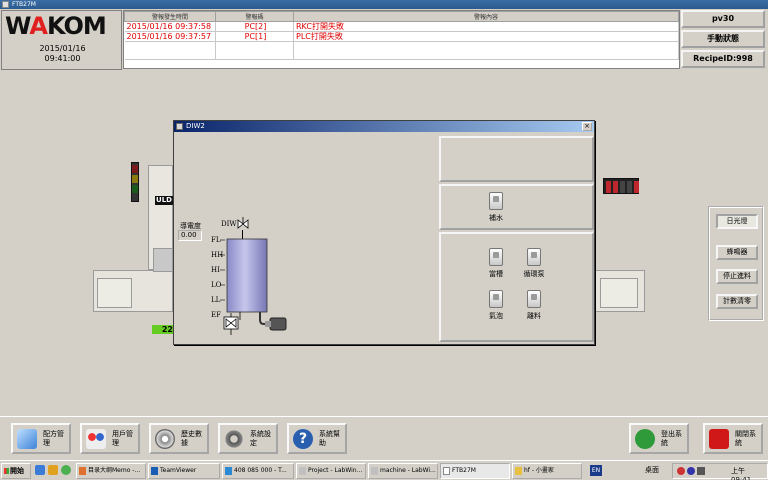 The height and width of the screenshot is (480, 768). I want to click on panel-top, so click(516, 159).